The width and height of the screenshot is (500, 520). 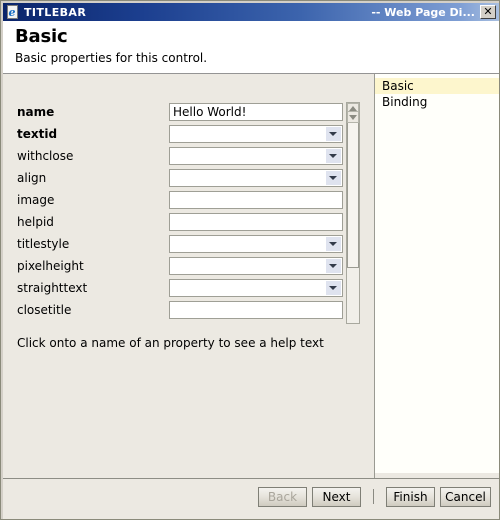 I want to click on property-row: helpid, so click(x=183, y=223).